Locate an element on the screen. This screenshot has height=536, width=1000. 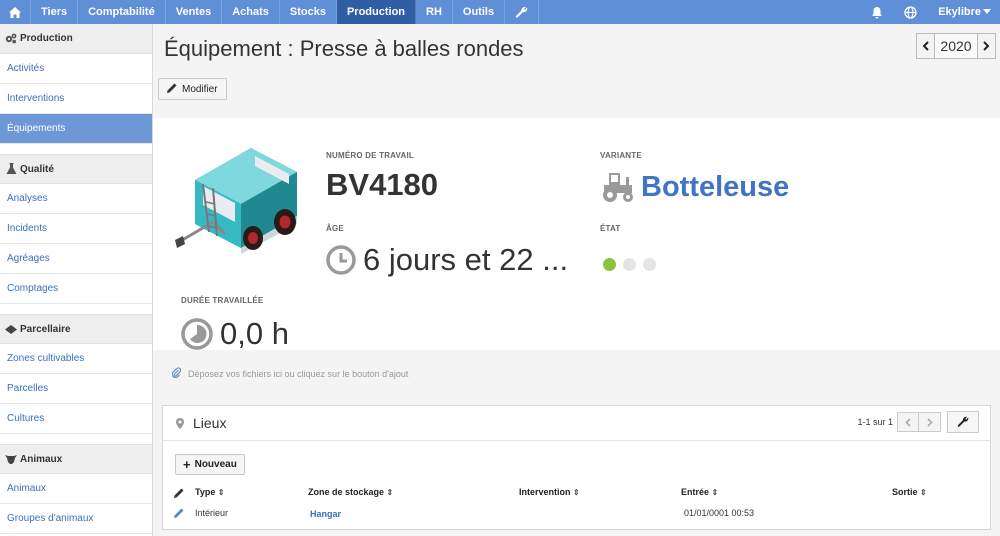
duration: 0,0 h is located at coordinates (235, 334).